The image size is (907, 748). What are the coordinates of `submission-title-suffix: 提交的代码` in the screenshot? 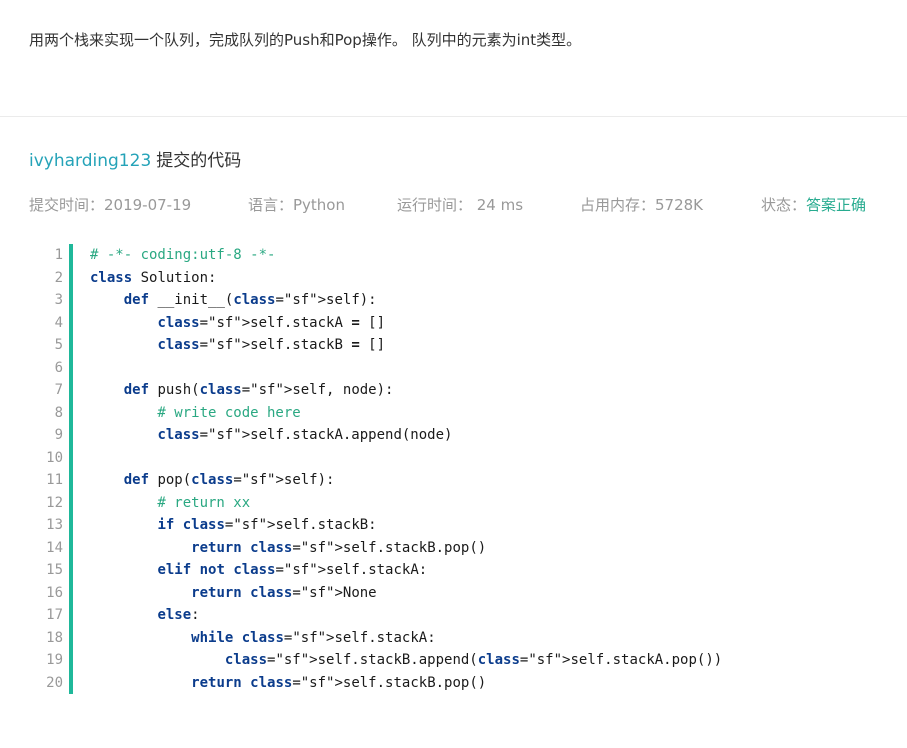 It's located at (199, 161).